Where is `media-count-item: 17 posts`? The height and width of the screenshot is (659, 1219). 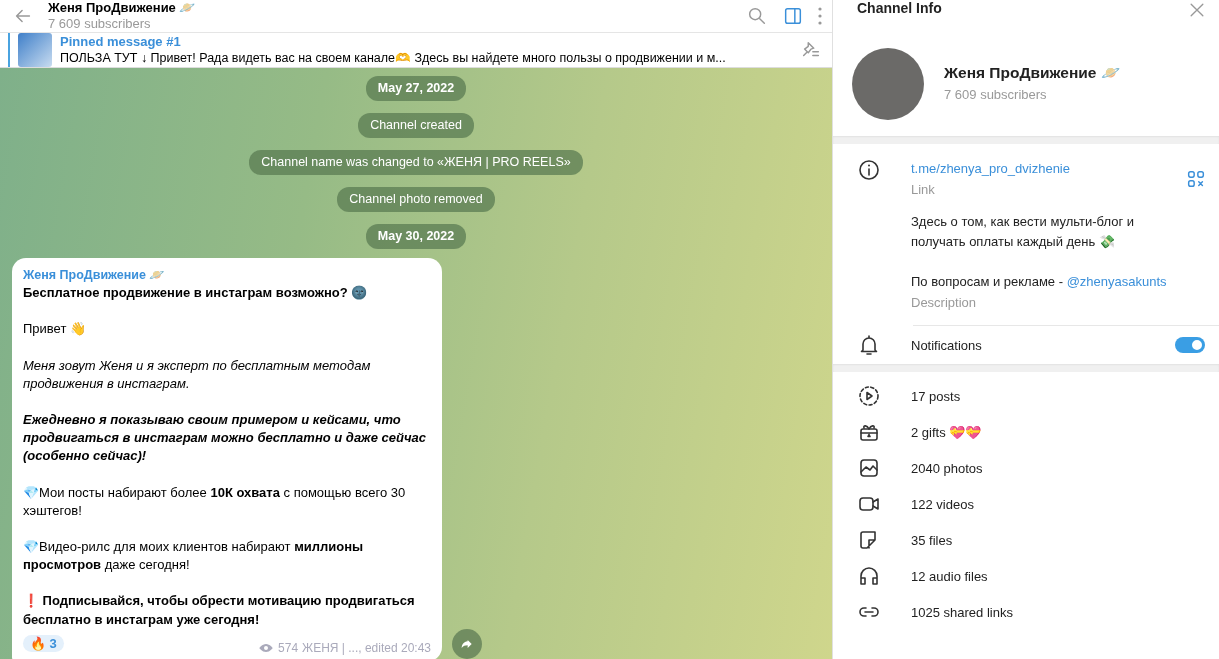 media-count-item: 17 posts is located at coordinates (936, 396).